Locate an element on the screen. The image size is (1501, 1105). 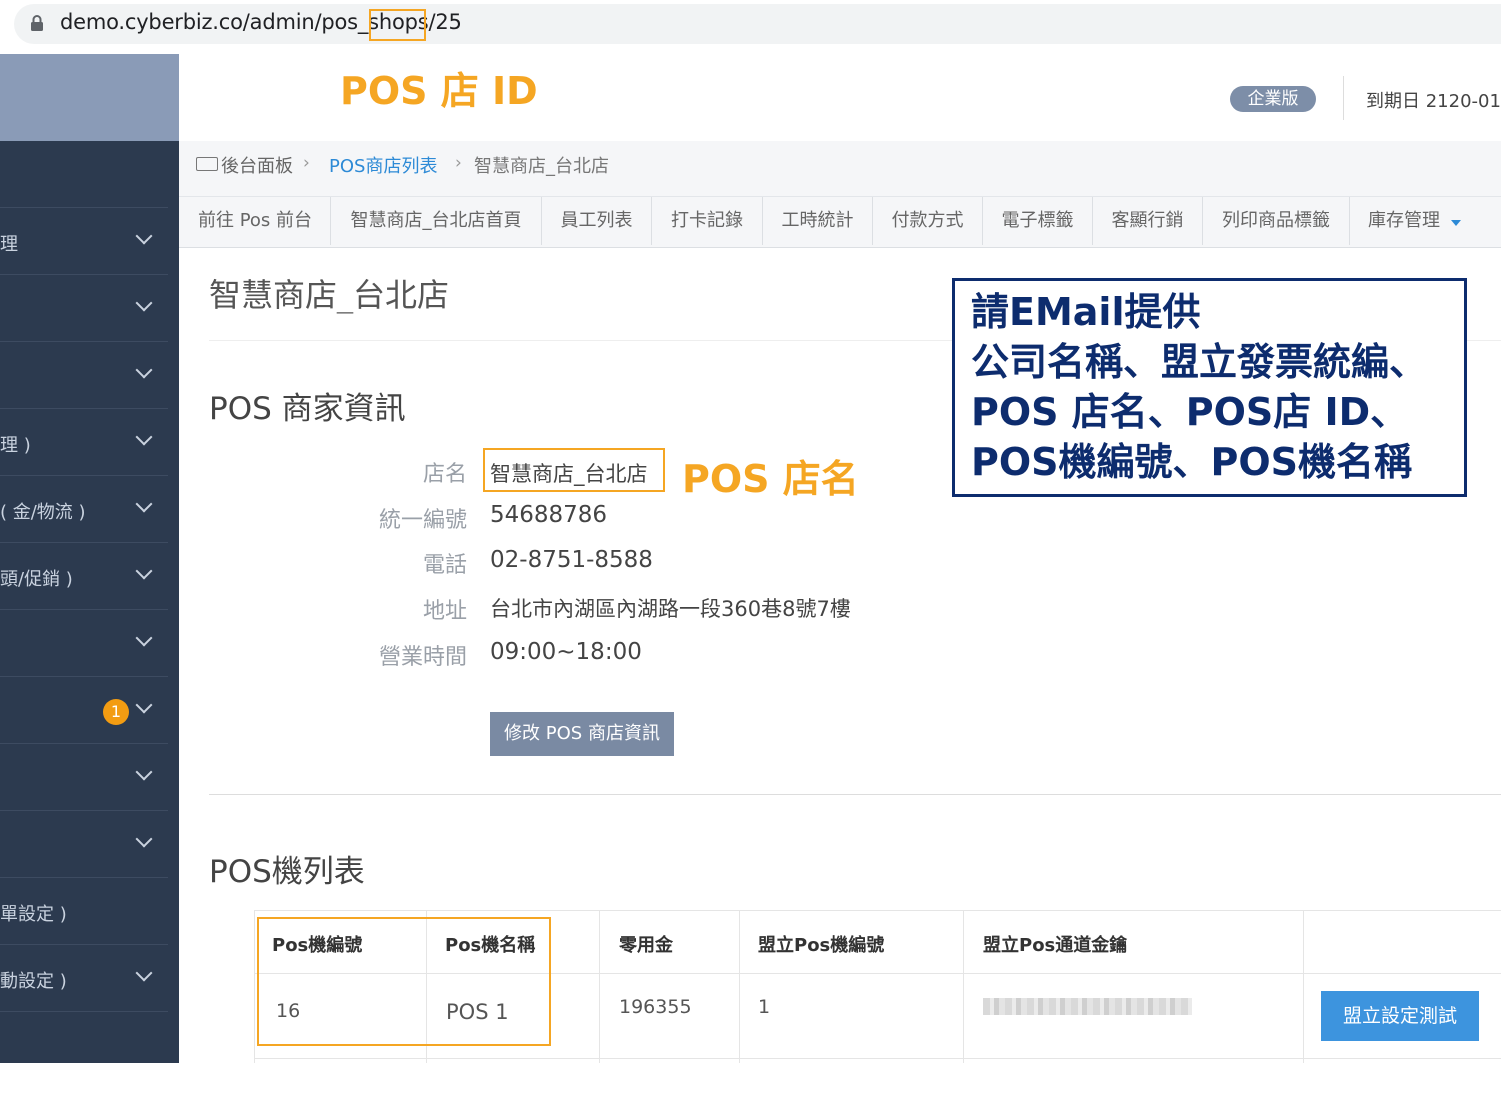
pos-id-annotation: POS 店 ID is located at coordinates (439, 91).